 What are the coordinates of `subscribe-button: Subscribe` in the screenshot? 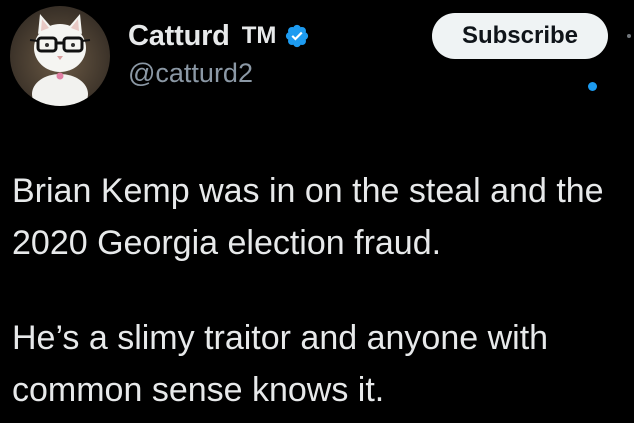 It's located at (520, 36).